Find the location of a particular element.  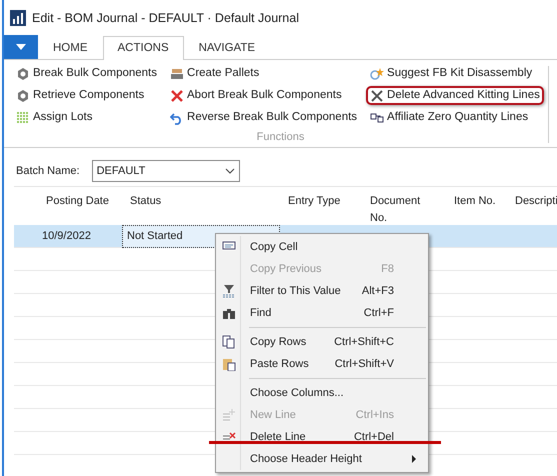

column-header: Status is located at coordinates (146, 201).